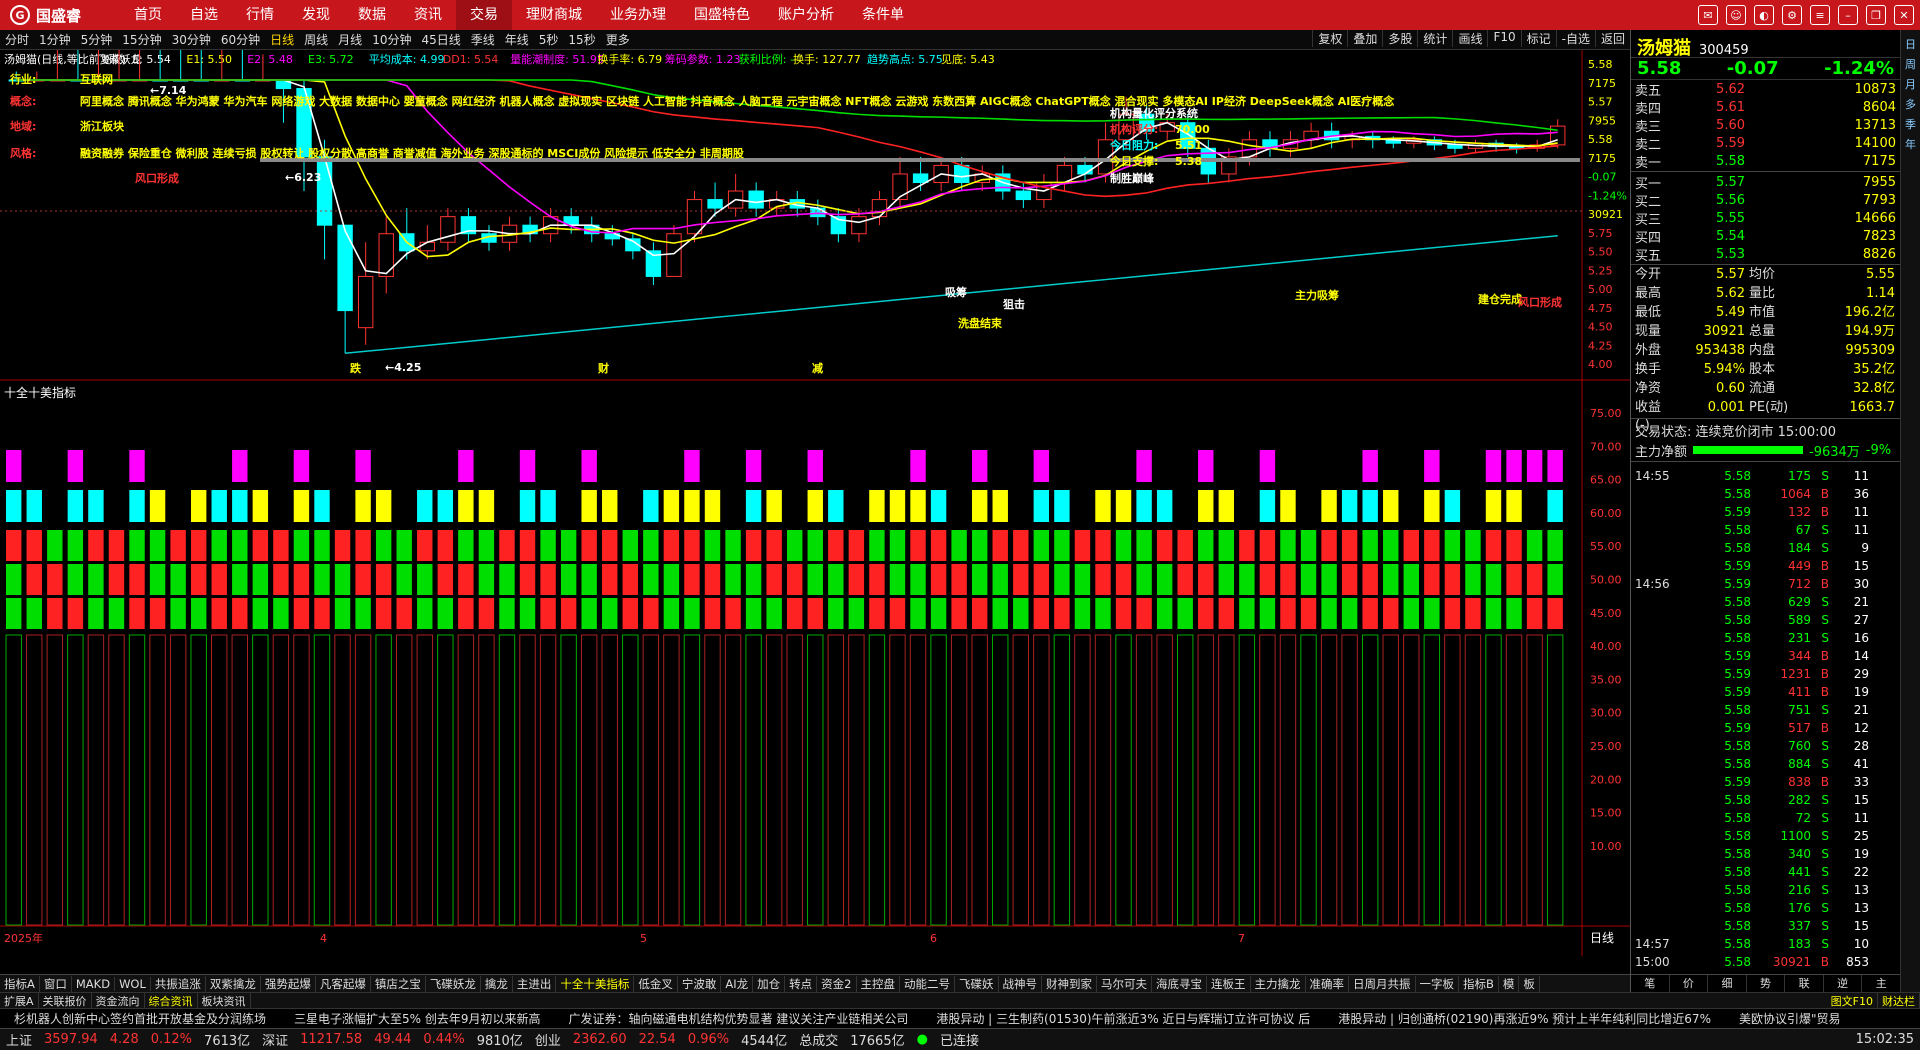 This screenshot has width=1920, height=1050. Describe the element at coordinates (600, 1039) in the screenshot. I see `cy-index: 2362.60` at that location.